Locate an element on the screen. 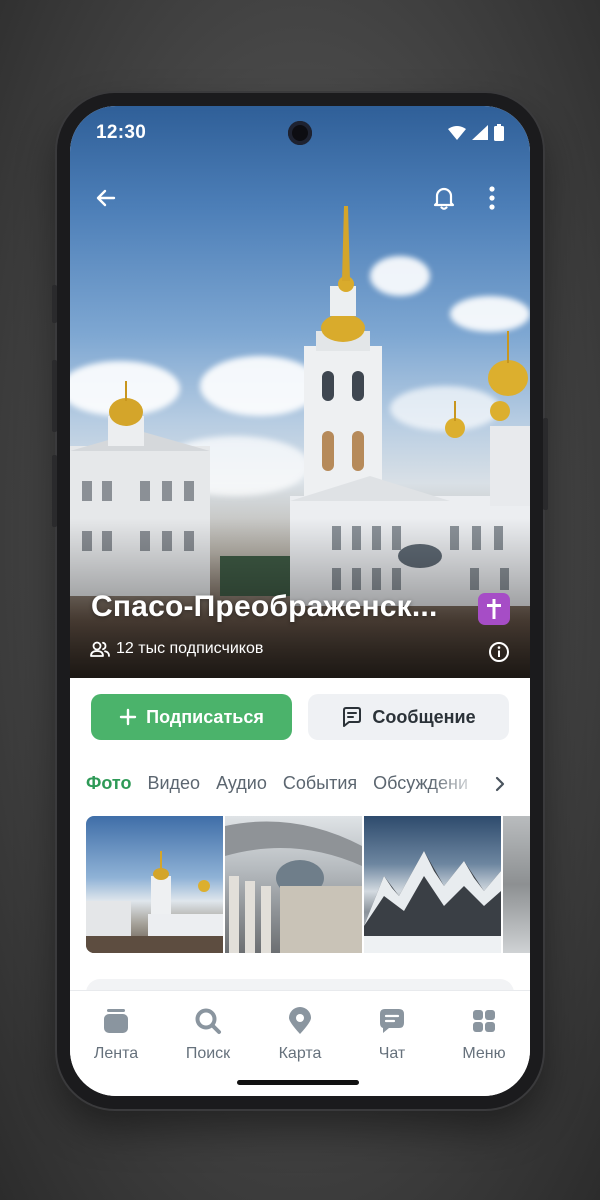  plus-icon is located at coordinates (128, 717).